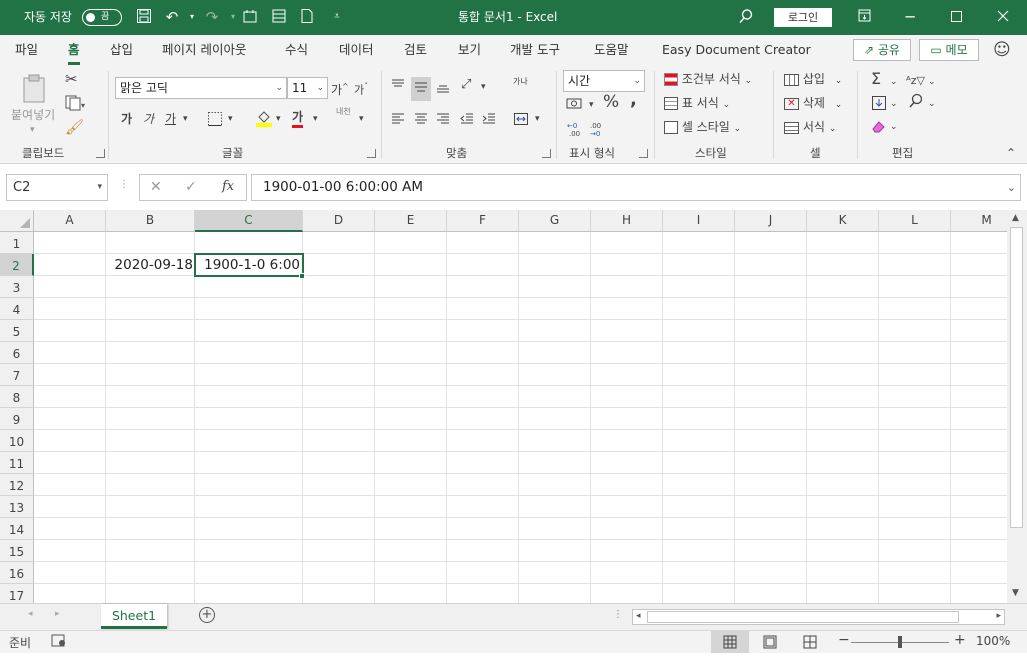 This screenshot has width=1027, height=656. I want to click on currency-icon, so click(575, 106).